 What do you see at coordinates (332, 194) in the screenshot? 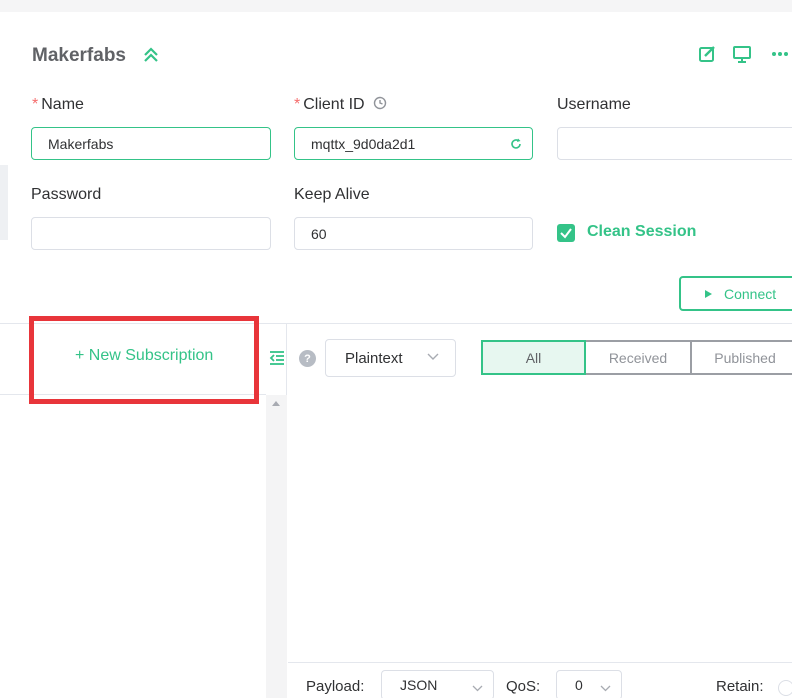
I see `keep-alive-label: Keep Alive` at bounding box center [332, 194].